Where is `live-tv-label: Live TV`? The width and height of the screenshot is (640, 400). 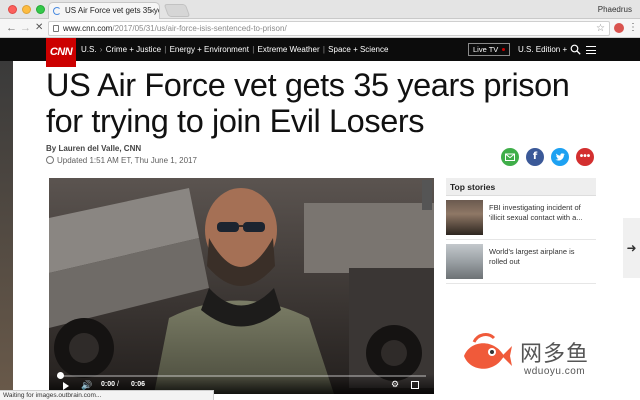
live-tv-label: Live TV is located at coordinates (486, 49).